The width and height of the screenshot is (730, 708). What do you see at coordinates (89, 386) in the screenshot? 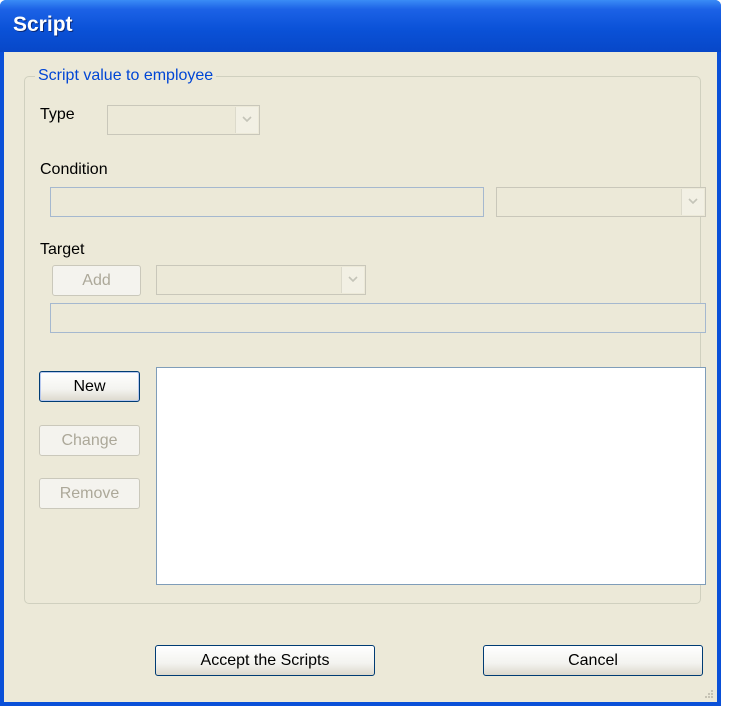
I see `new-script-button: New` at bounding box center [89, 386].